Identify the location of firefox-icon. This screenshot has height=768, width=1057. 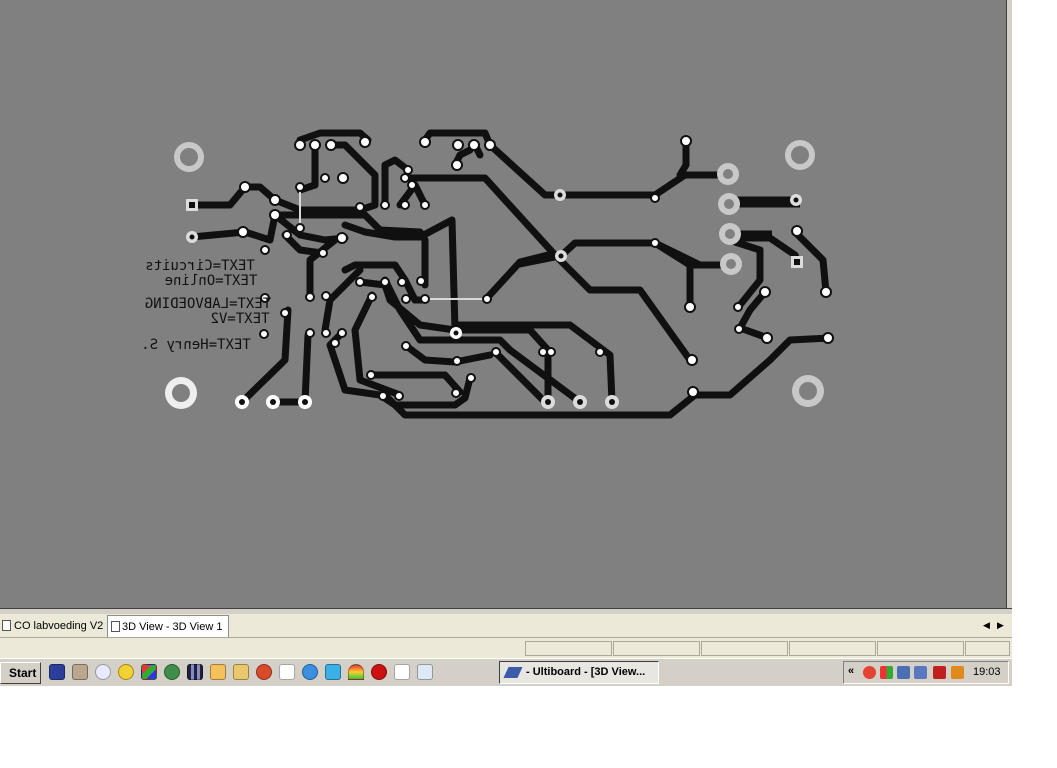
(264, 672).